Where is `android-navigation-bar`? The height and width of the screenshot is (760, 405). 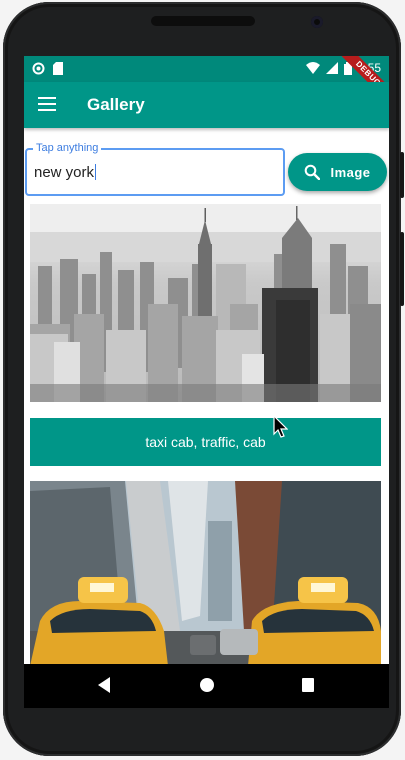 android-navigation-bar is located at coordinates (206, 686).